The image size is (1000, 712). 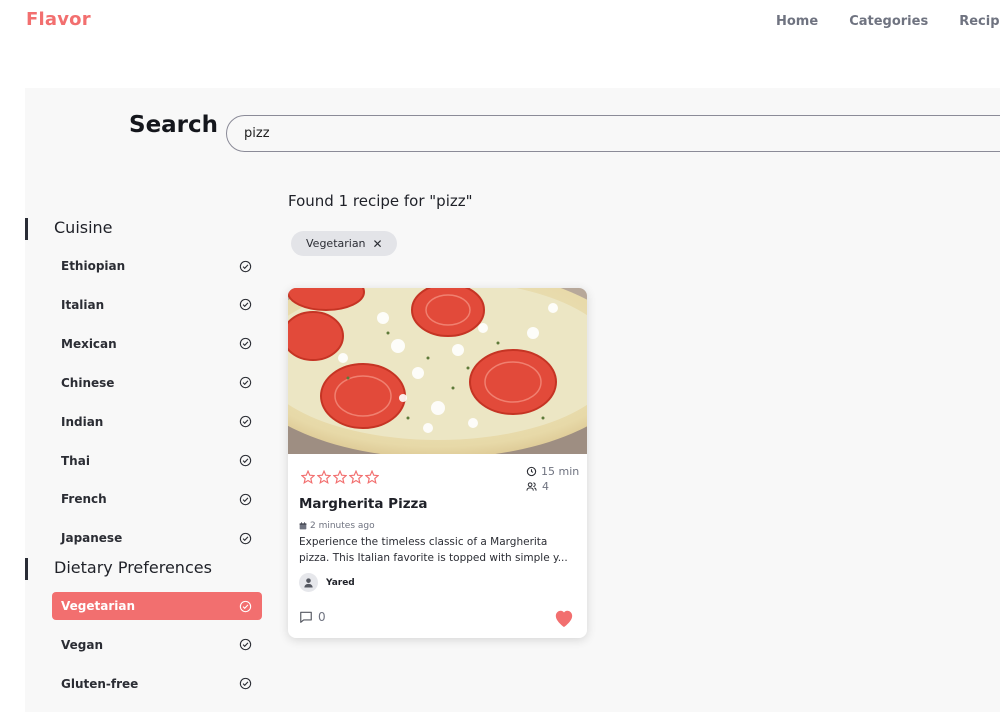 I want to click on filter-item-vegetarian: Vegetarian, so click(x=157, y=606).